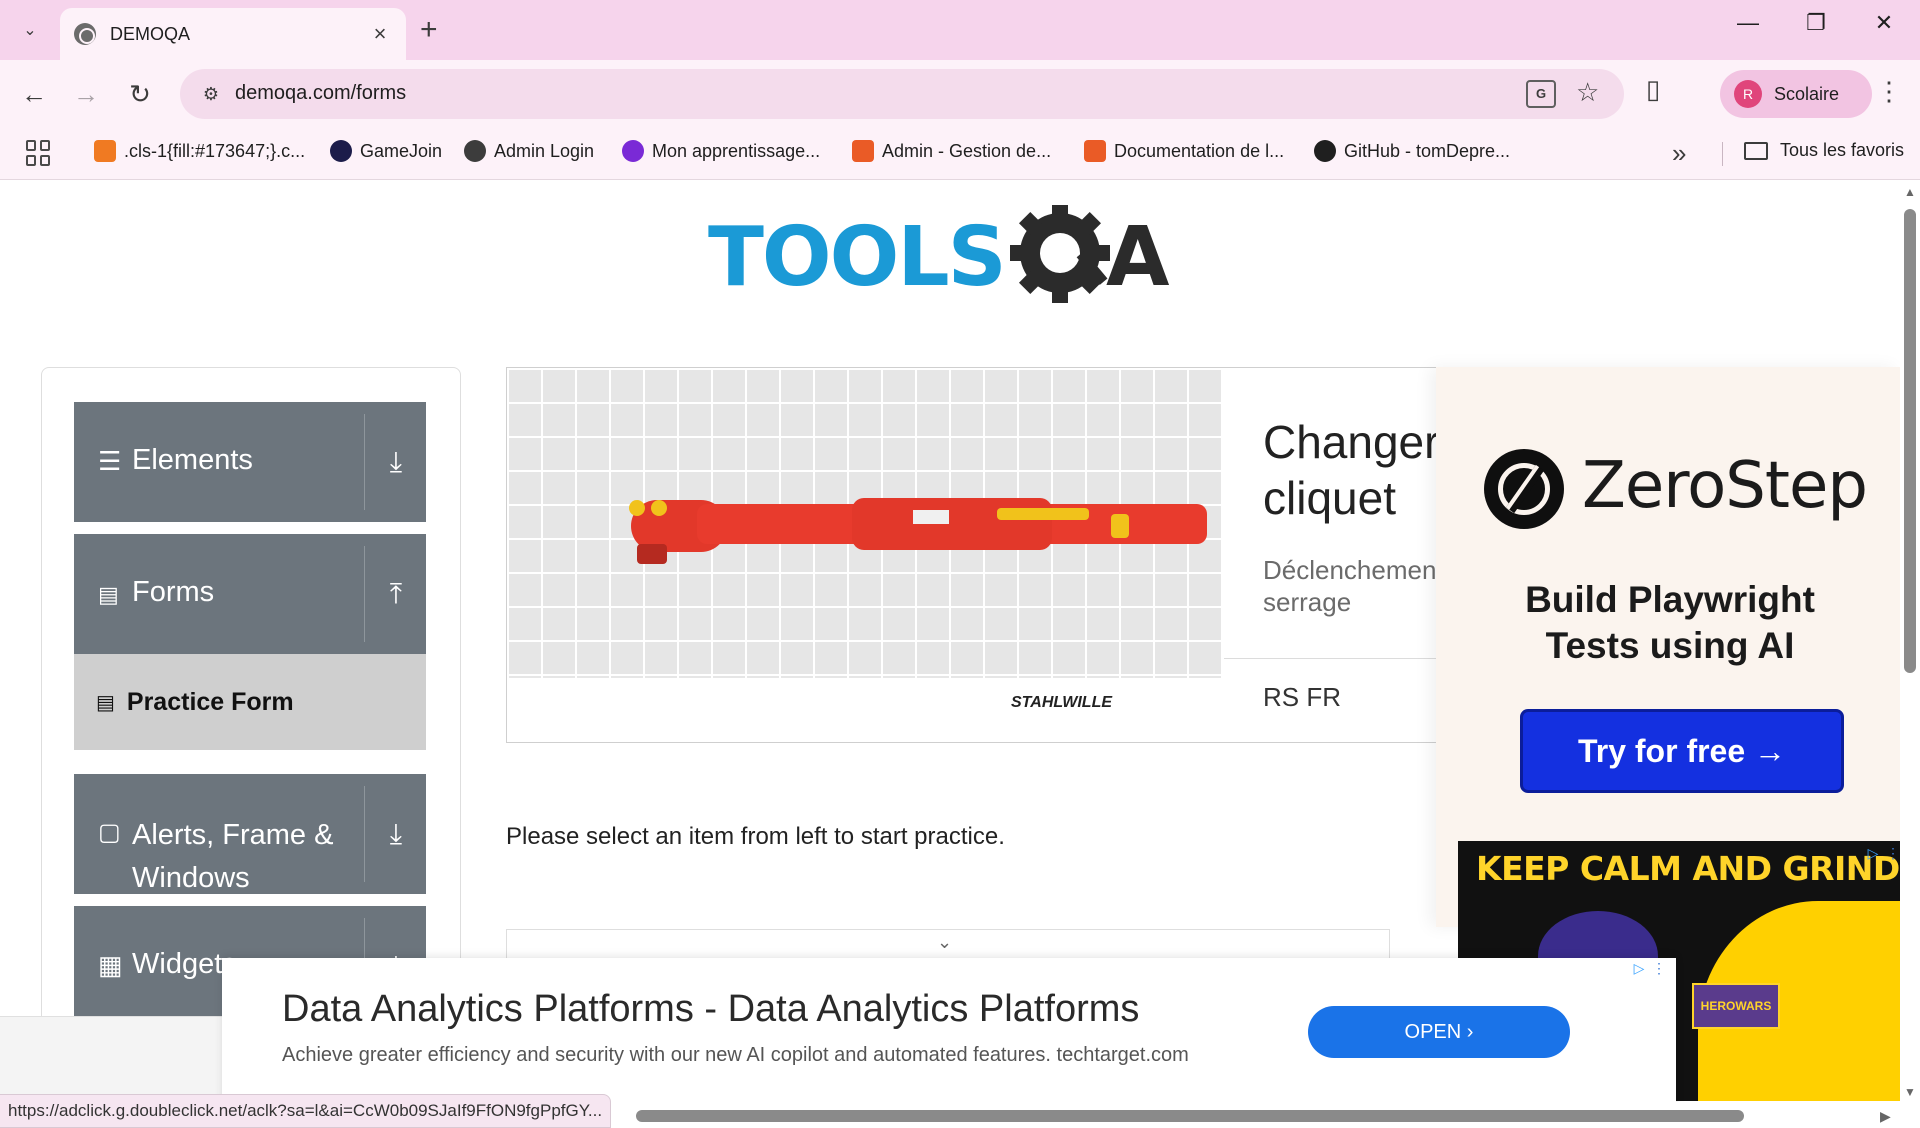 The height and width of the screenshot is (1128, 1920). I want to click on widgets-icon: ▦, so click(110, 965).